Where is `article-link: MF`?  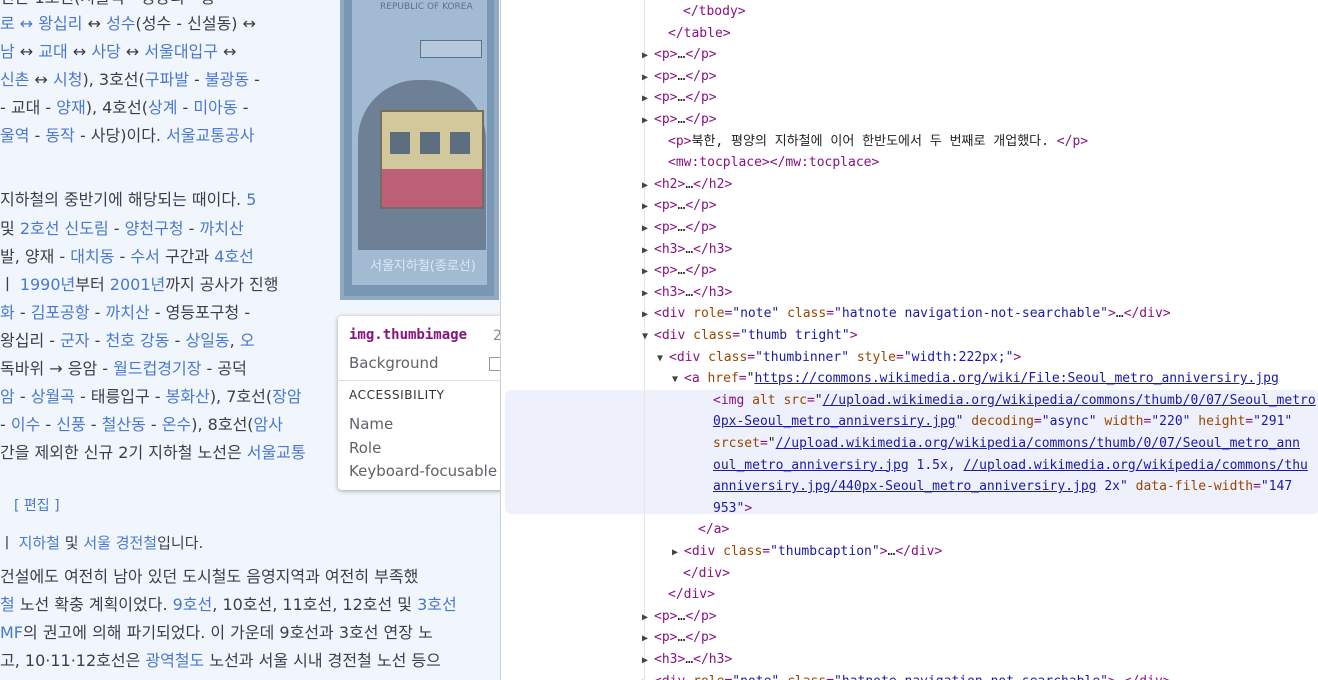
article-link: MF is located at coordinates (11, 632).